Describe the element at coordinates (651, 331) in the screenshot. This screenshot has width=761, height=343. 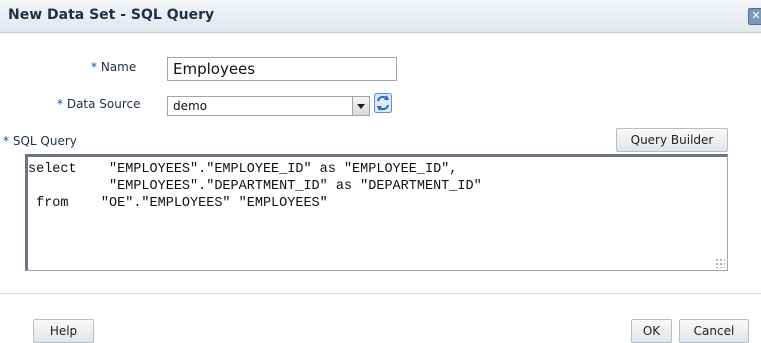
I see `ok-button: OK` at that location.